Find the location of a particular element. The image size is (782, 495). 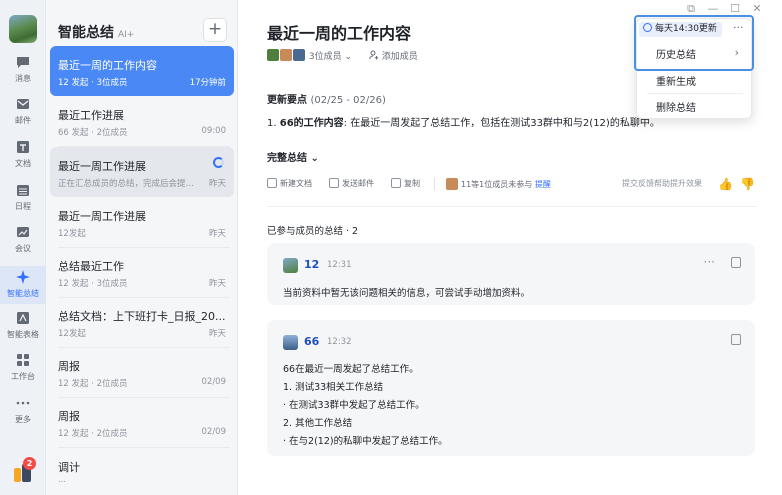

menu-item-delete: 删除总结 is located at coordinates (676, 106).